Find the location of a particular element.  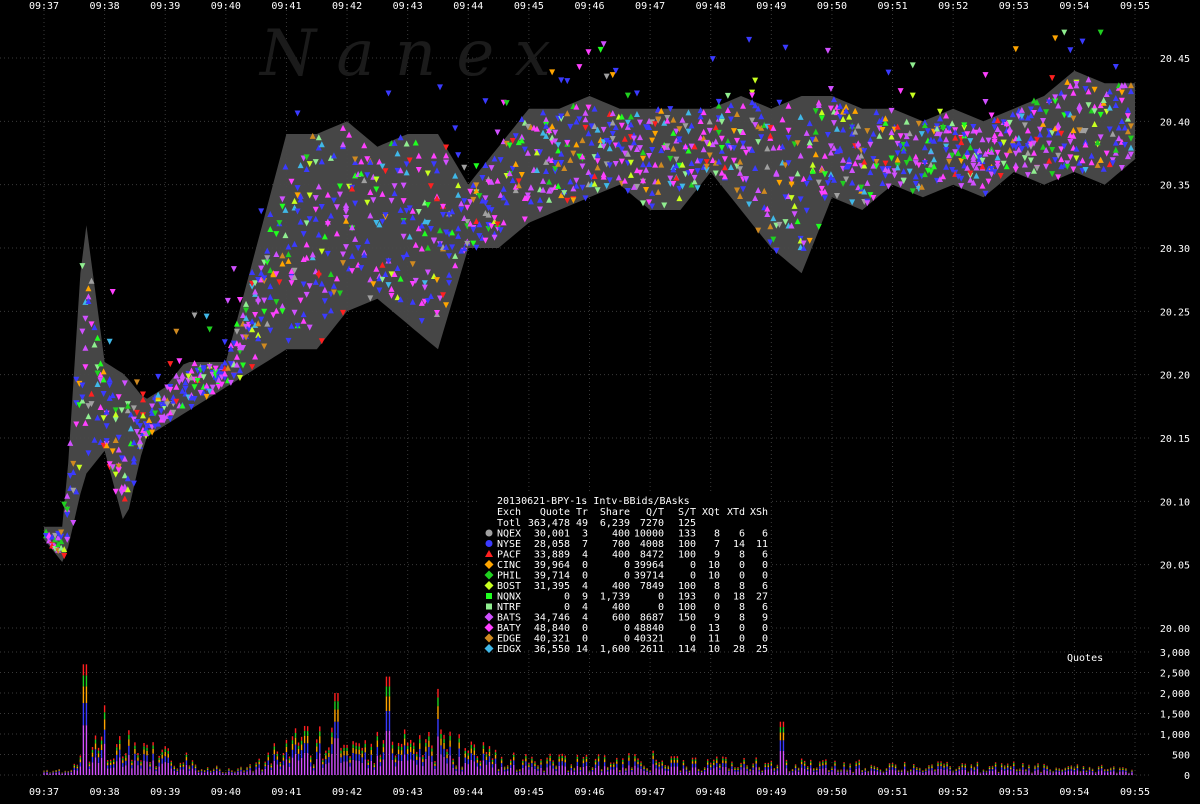

stats-cell: 10000 is located at coordinates (649, 534).